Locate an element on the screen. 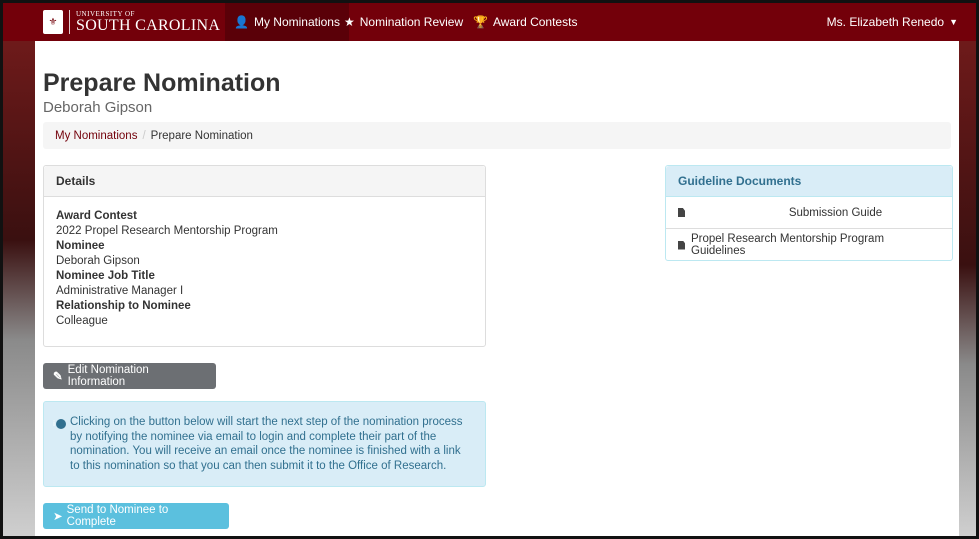  relationship-label: Relationship to Nominee is located at coordinates (123, 306).